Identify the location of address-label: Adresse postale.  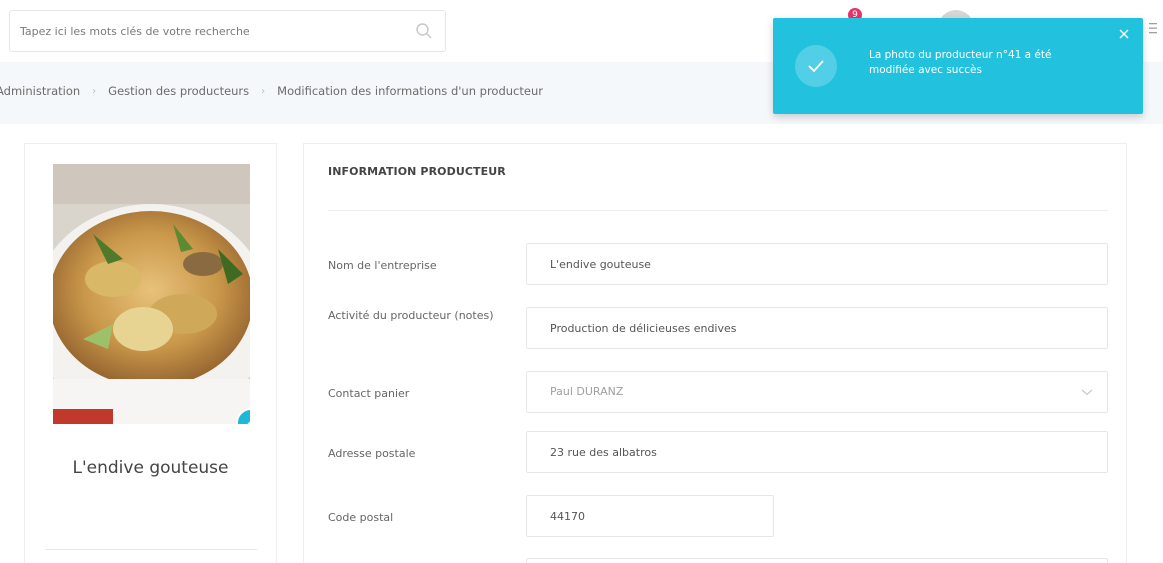
(372, 453).